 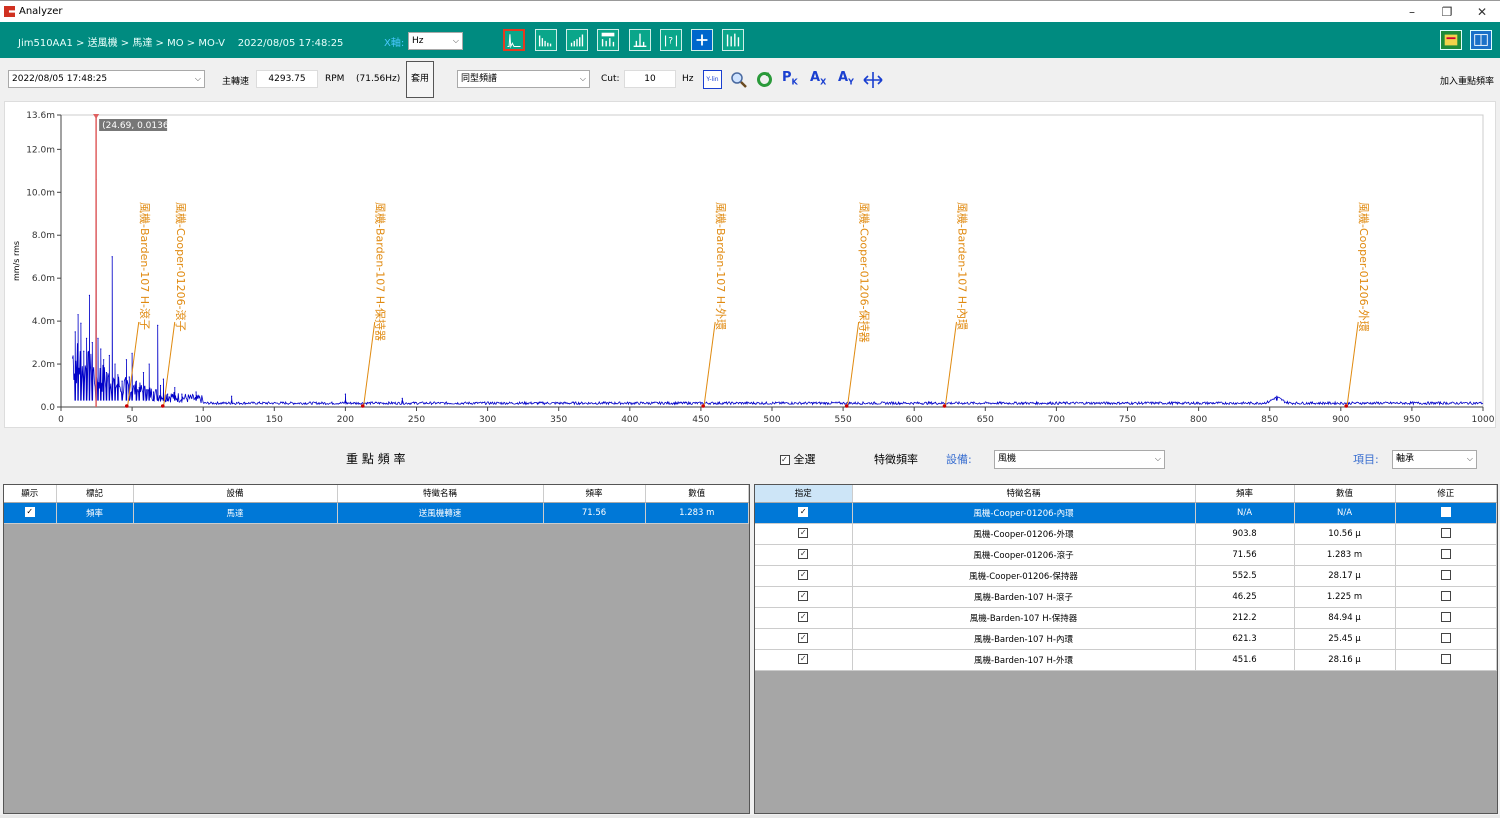 I want to click on add-key-frequency-link: 加入重點頻率, so click(x=1467, y=80).